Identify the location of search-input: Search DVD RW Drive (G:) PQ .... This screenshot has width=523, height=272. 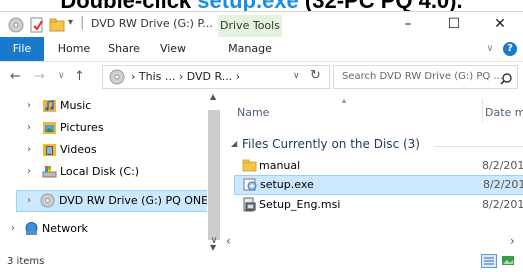
(425, 77).